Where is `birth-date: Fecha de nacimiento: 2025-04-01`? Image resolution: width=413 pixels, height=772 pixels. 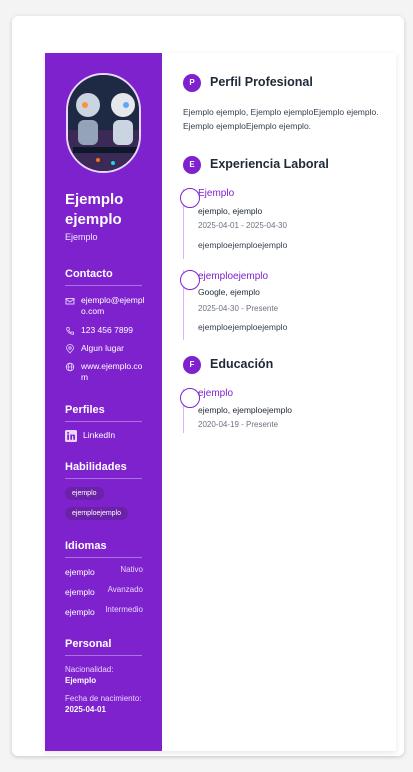 birth-date: Fecha de nacimiento: 2025-04-01 is located at coordinates (104, 704).